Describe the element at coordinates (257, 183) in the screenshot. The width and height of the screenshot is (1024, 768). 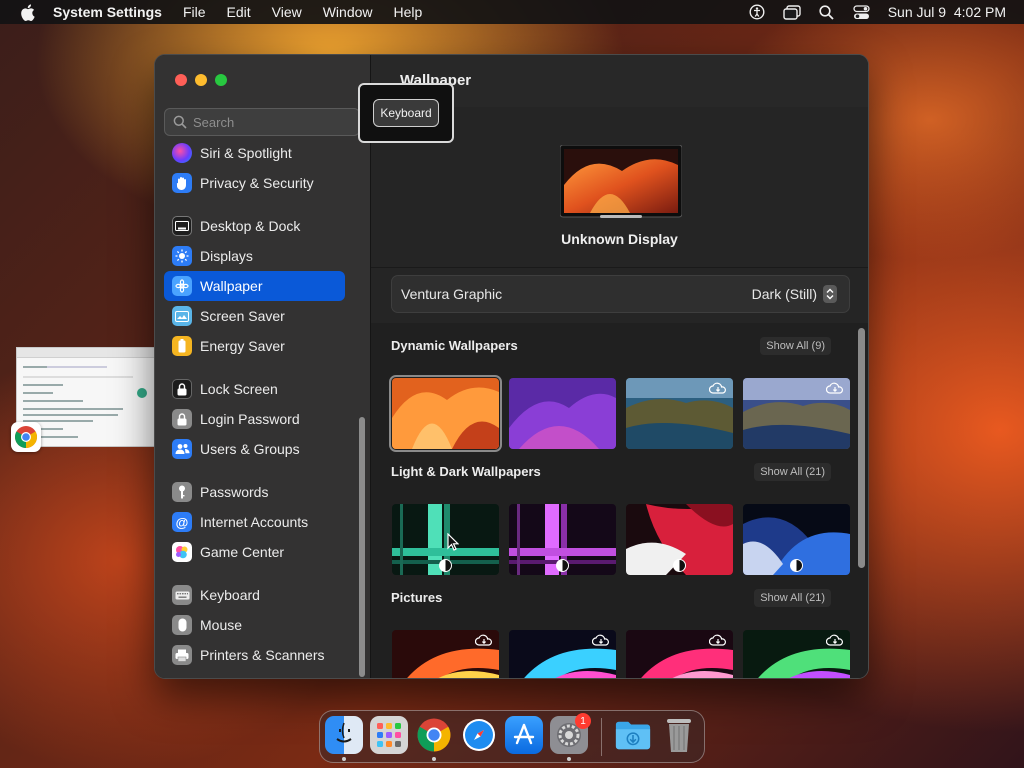
I see `sidebar-item-label: Privacy & Security` at that location.